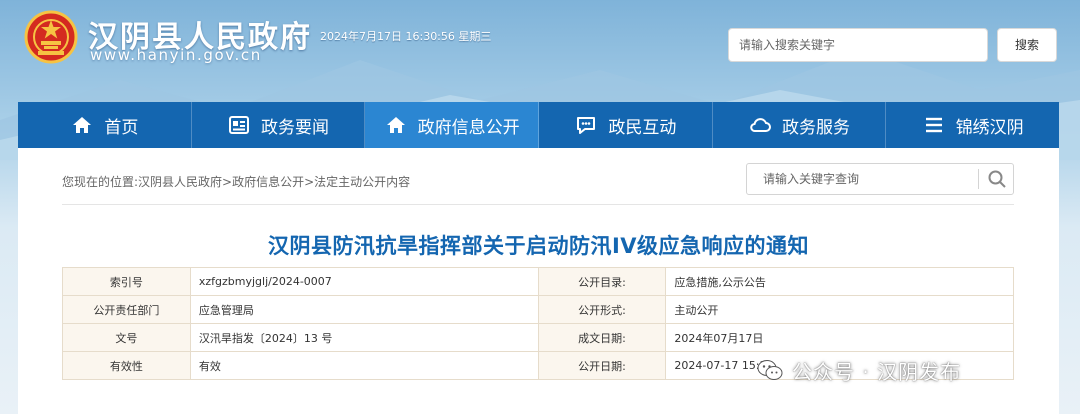 This screenshot has height=414, width=1080. Describe the element at coordinates (126, 281) in the screenshot. I see `meta-key: 索引号` at that location.